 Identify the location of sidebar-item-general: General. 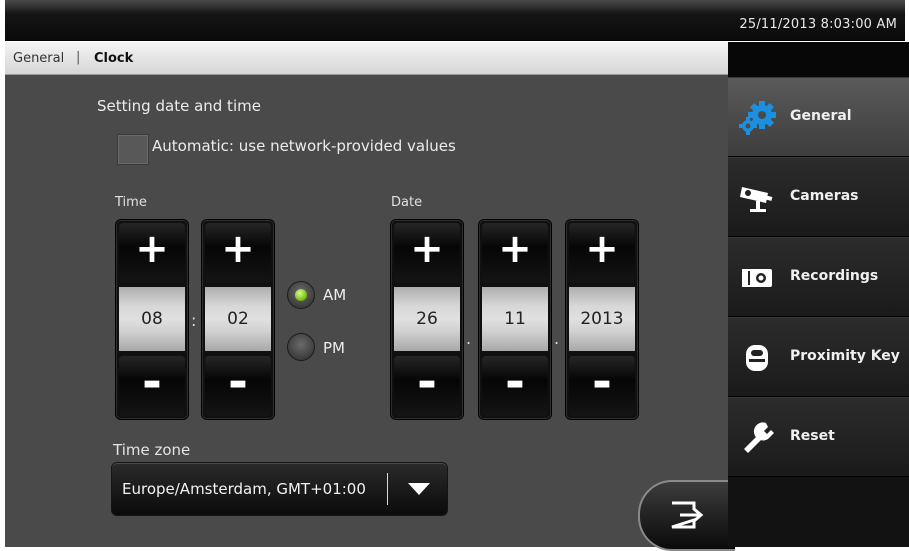
(818, 117).